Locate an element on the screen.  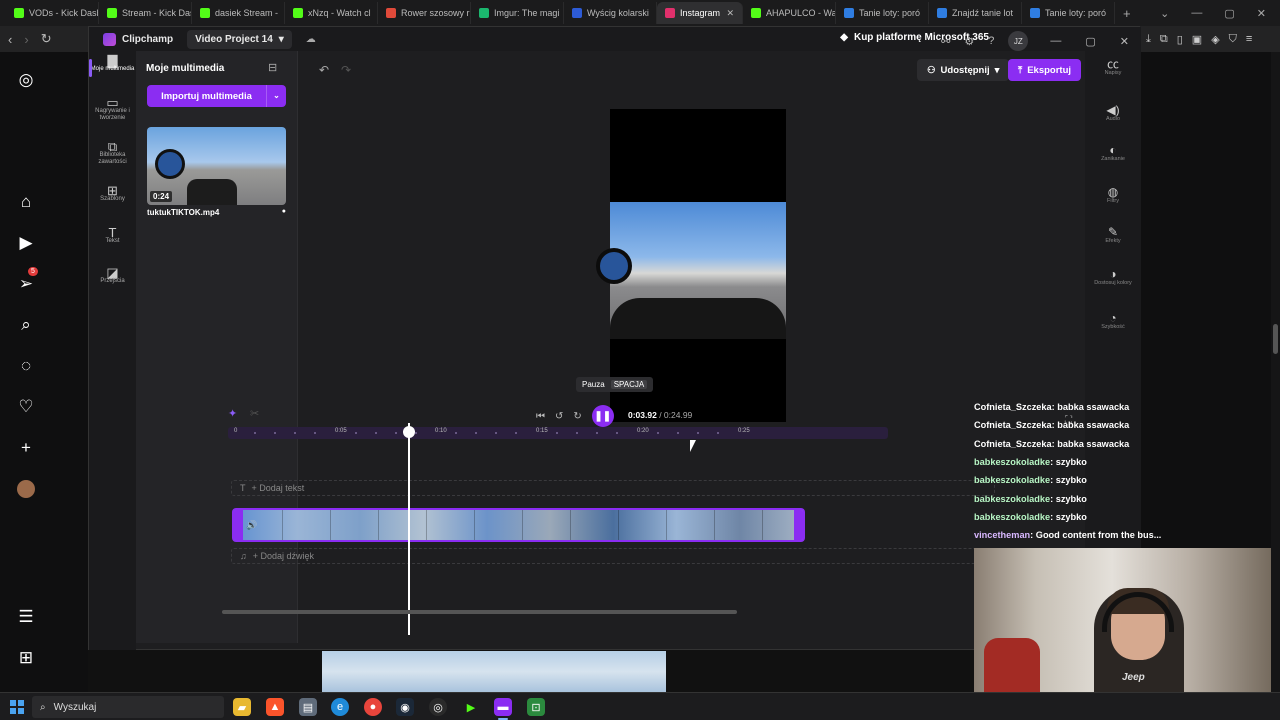
download-icon: ⤓ is located at coordinates (1148, 39).